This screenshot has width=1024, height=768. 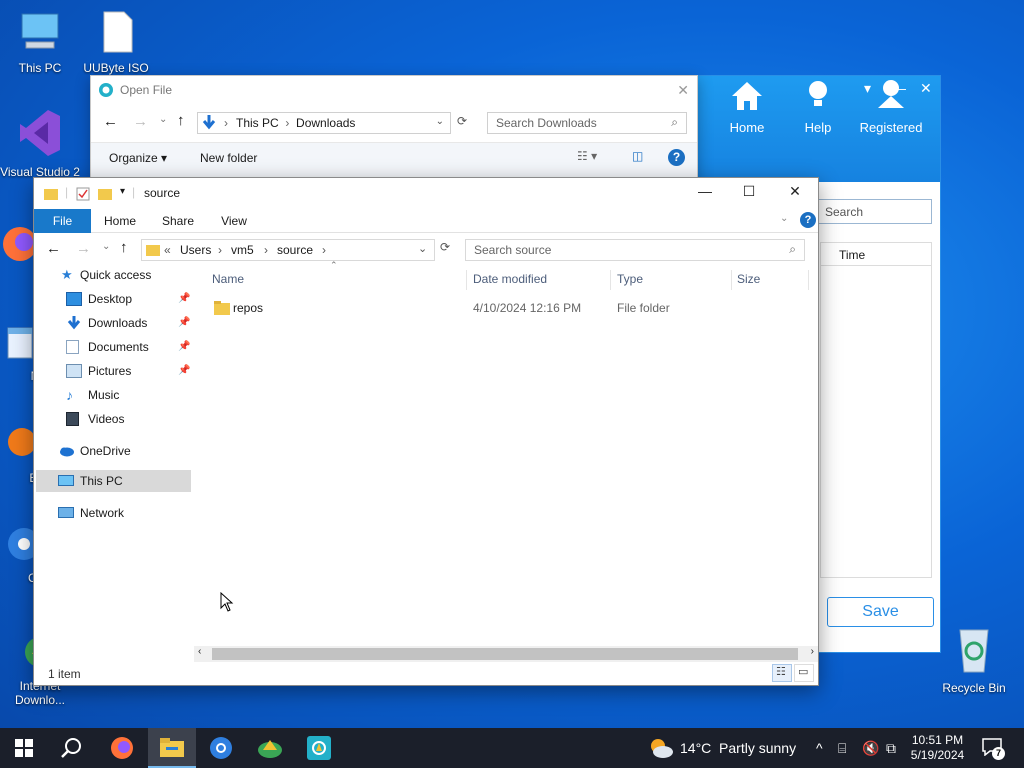 I want to click on maximize-button: ☐, so click(x=749, y=194).